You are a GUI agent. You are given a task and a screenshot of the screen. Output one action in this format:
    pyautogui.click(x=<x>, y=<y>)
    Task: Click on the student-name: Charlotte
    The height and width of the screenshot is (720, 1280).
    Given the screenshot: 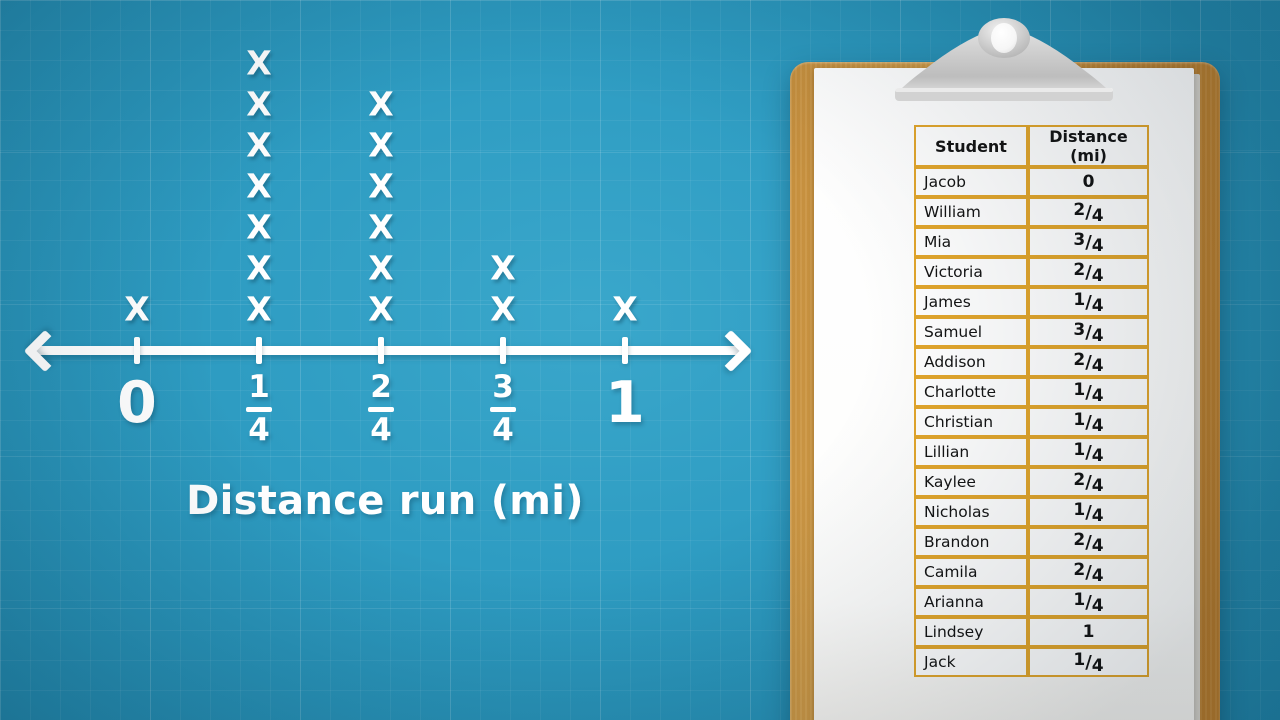 What is the action you would take?
    pyautogui.click(x=960, y=392)
    